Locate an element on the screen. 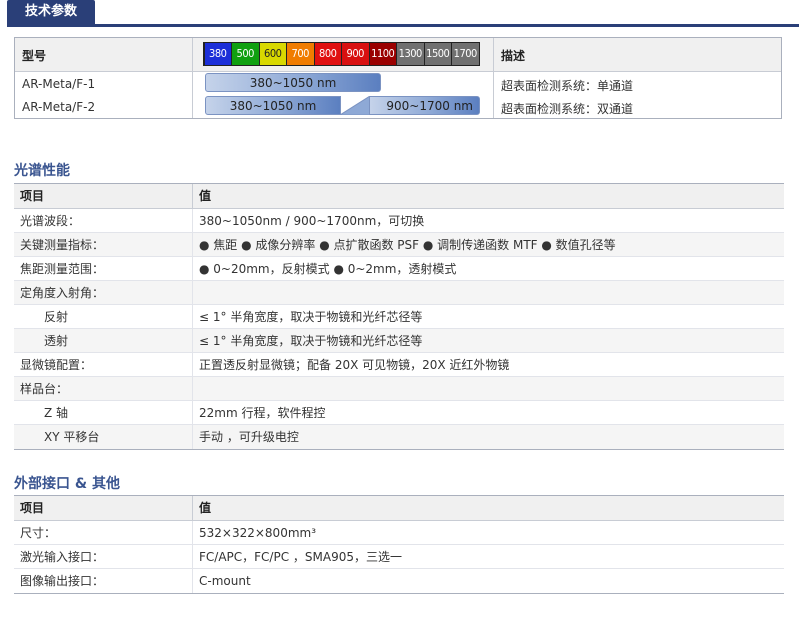  row-label: XY 平移台 is located at coordinates (72, 437).